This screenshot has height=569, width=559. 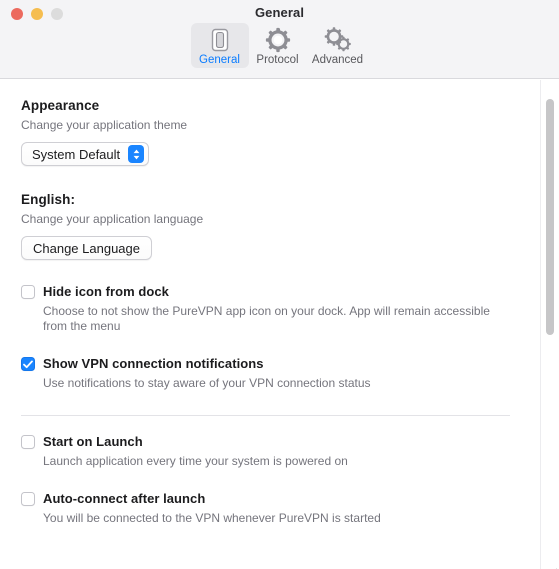 I want to click on tab-general-label: General, so click(x=219, y=60).